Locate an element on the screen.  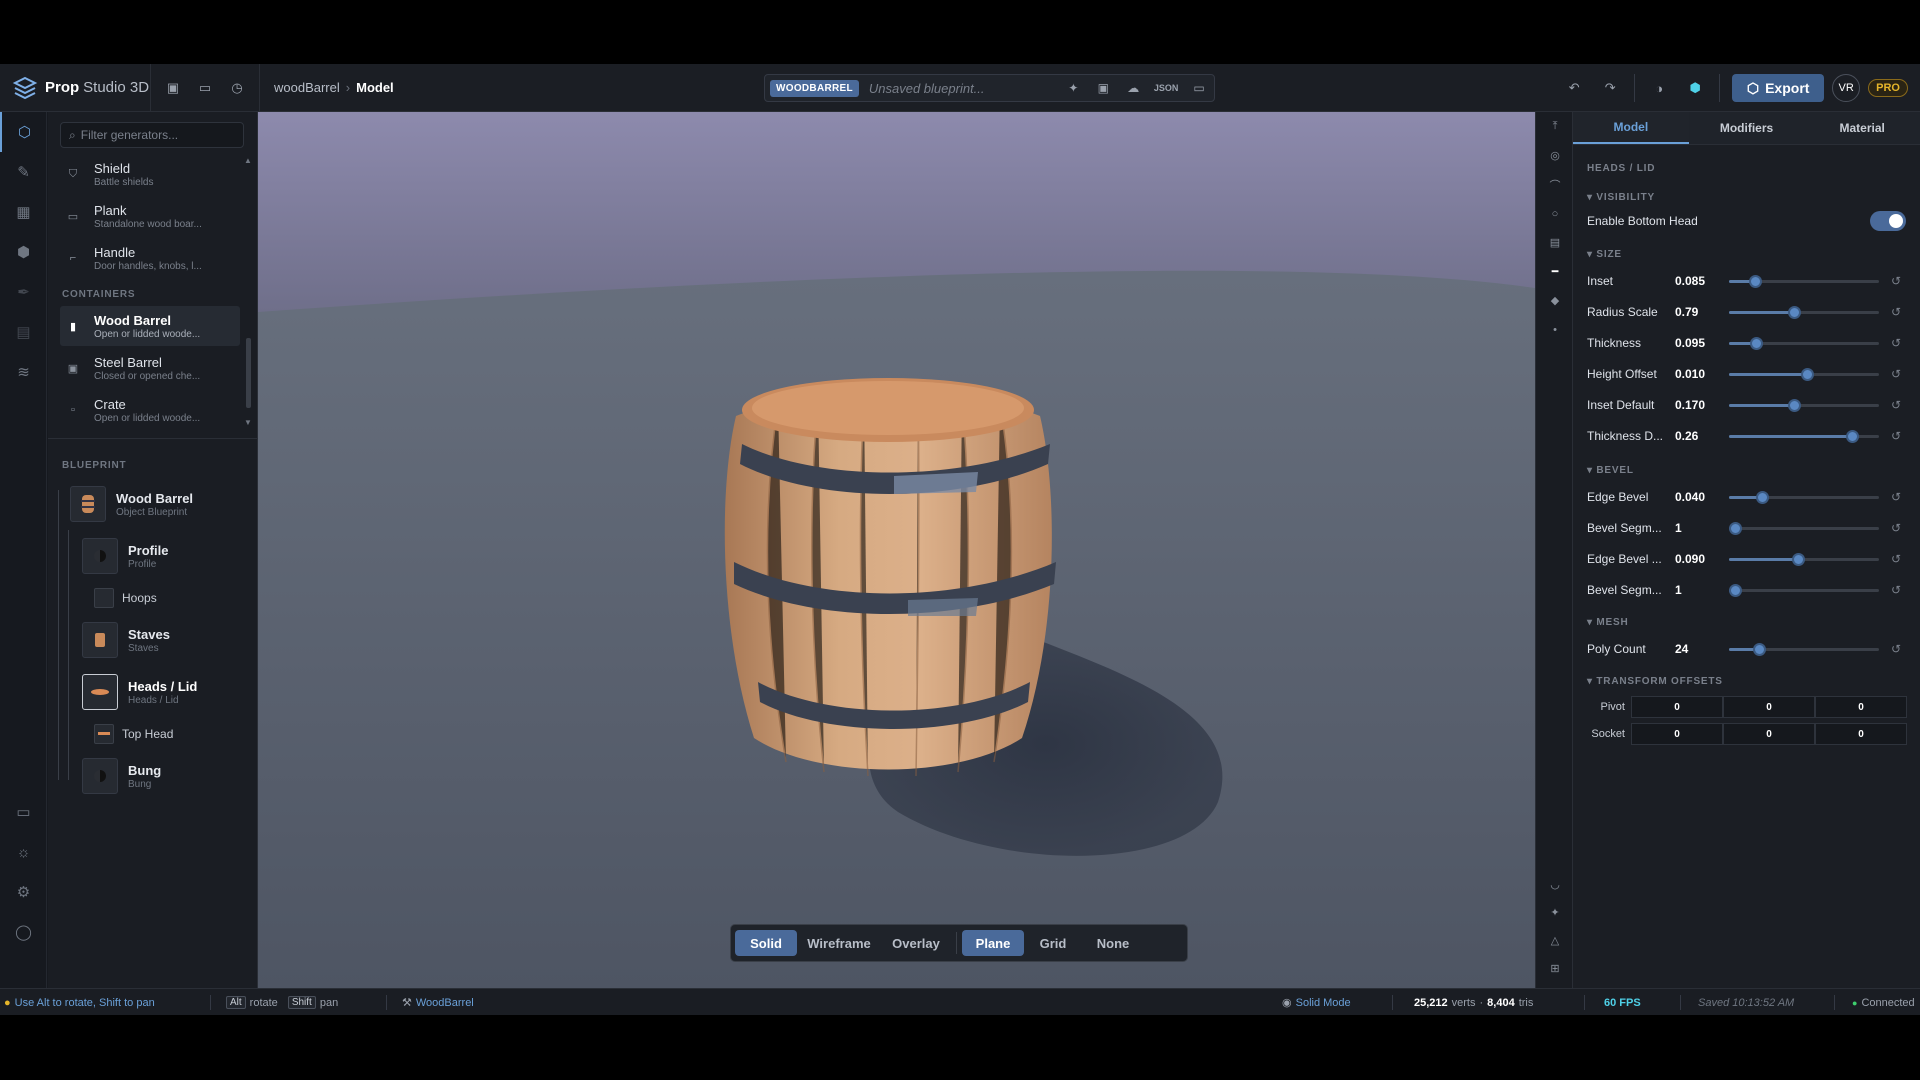
target-icon: ◎ is located at coordinates (1555, 155).